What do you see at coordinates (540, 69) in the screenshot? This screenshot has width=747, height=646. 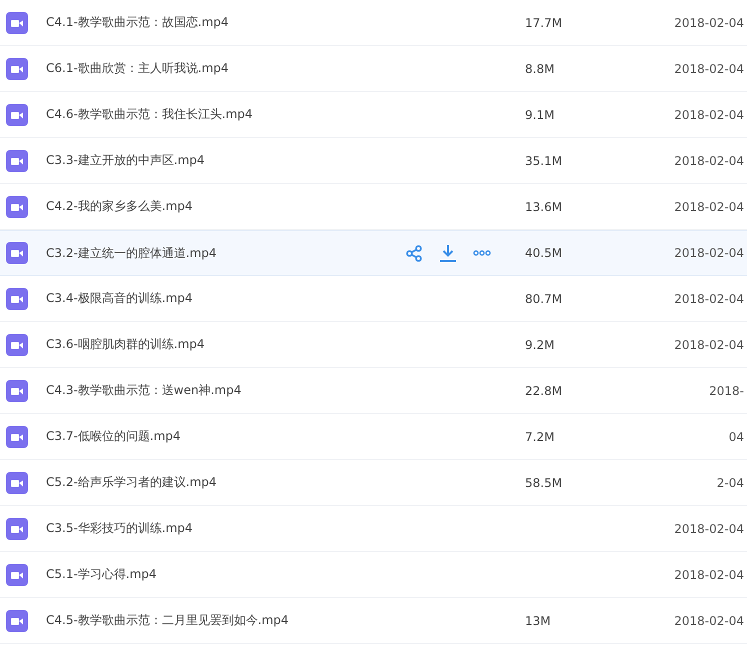 I see `file-size: 8.8M` at bounding box center [540, 69].